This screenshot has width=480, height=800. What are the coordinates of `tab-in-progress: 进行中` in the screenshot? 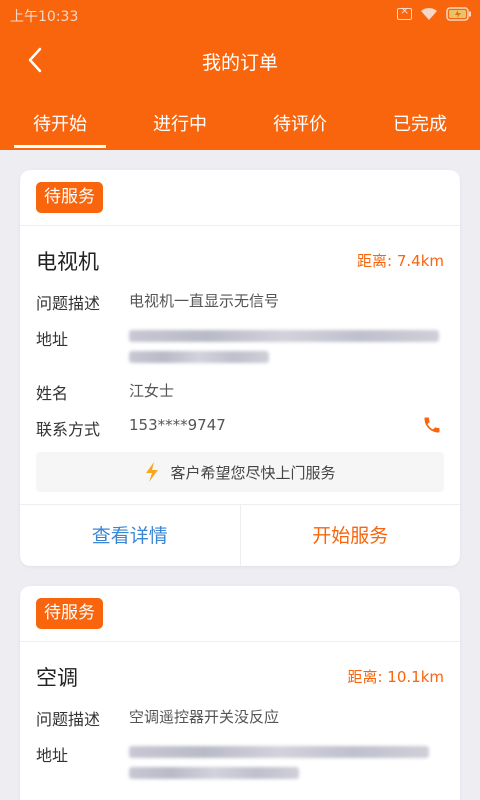 It's located at (180, 123).